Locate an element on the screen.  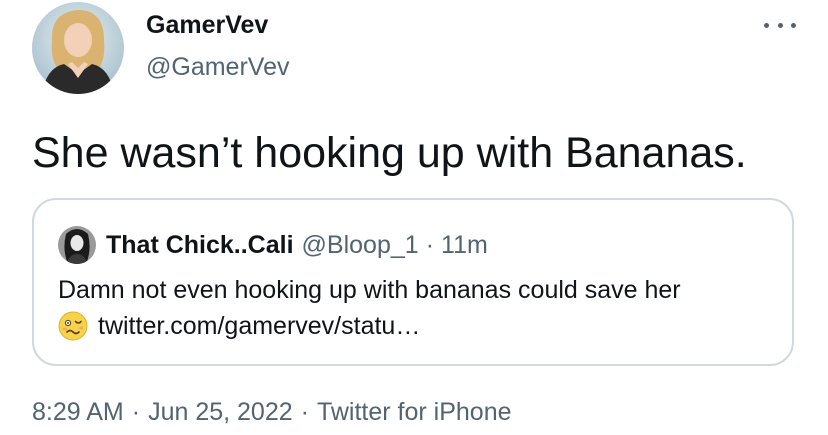
author-handle: @GamerVev is located at coordinates (217, 67).